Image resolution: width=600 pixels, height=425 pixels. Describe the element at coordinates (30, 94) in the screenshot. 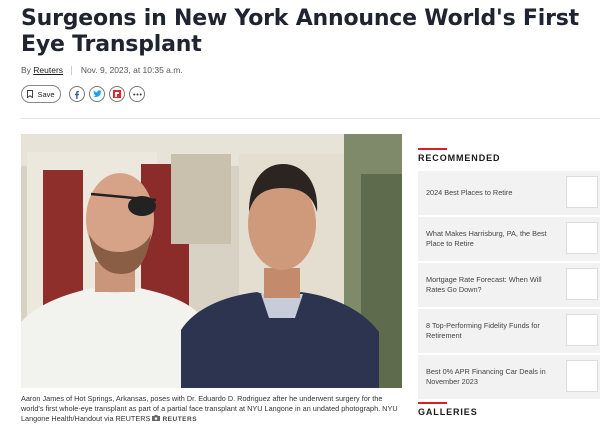

I see `bookmark-icon` at that location.